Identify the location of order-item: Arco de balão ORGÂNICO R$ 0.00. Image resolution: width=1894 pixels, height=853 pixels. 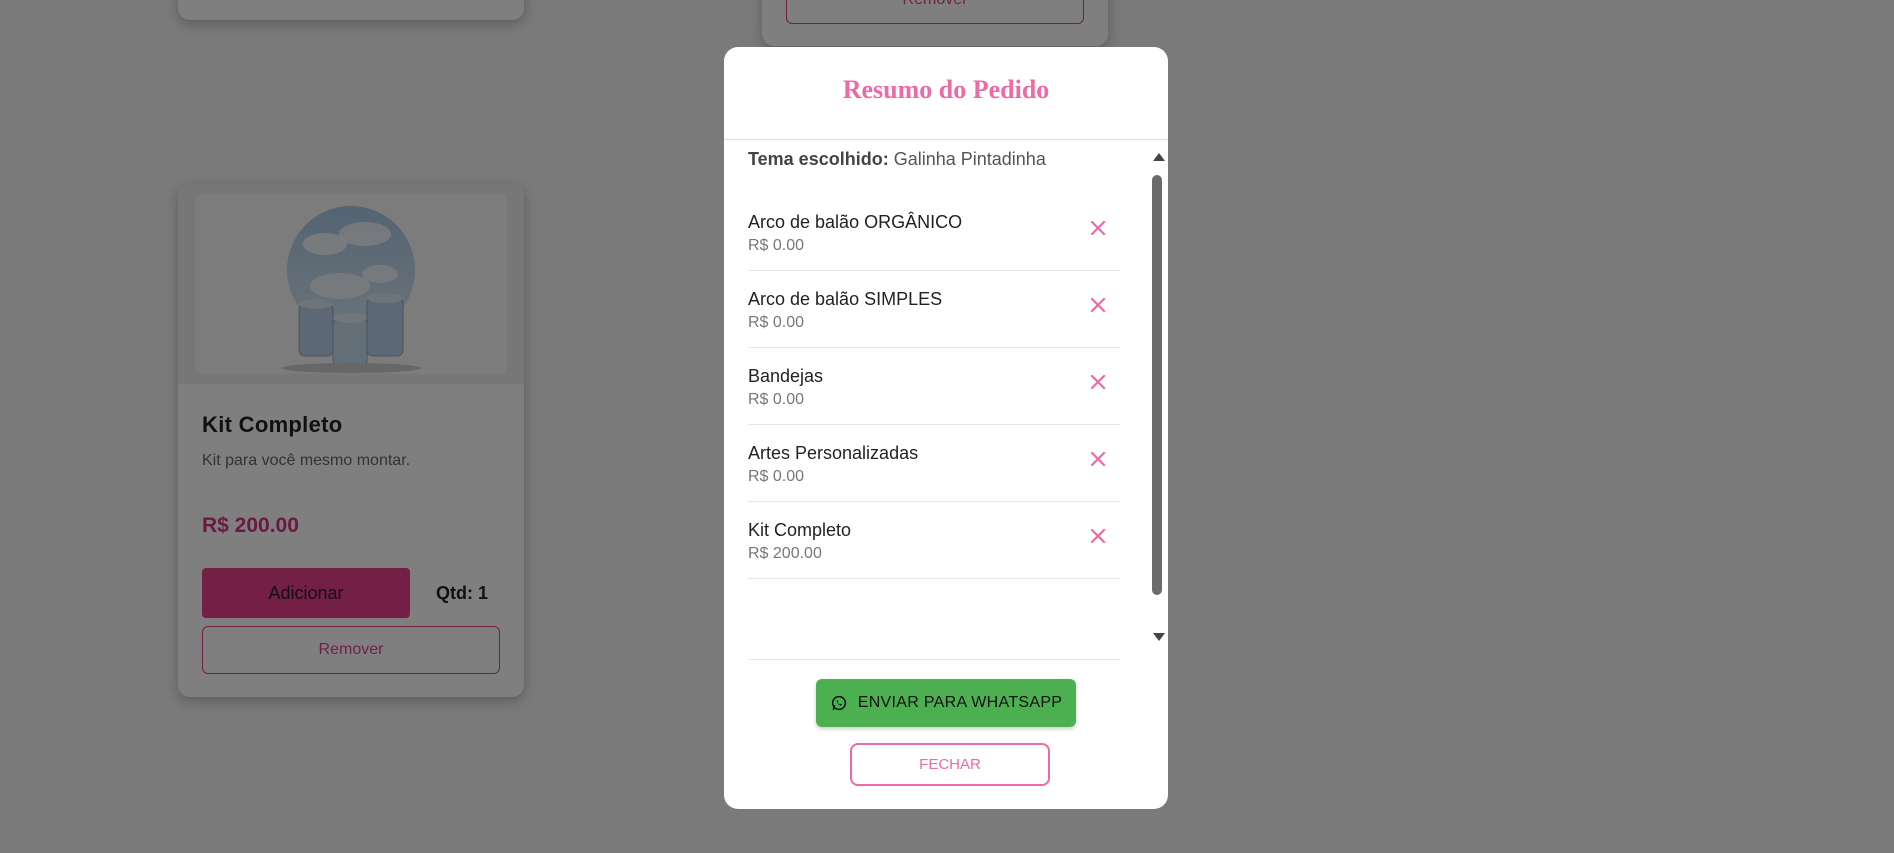
(934, 232).